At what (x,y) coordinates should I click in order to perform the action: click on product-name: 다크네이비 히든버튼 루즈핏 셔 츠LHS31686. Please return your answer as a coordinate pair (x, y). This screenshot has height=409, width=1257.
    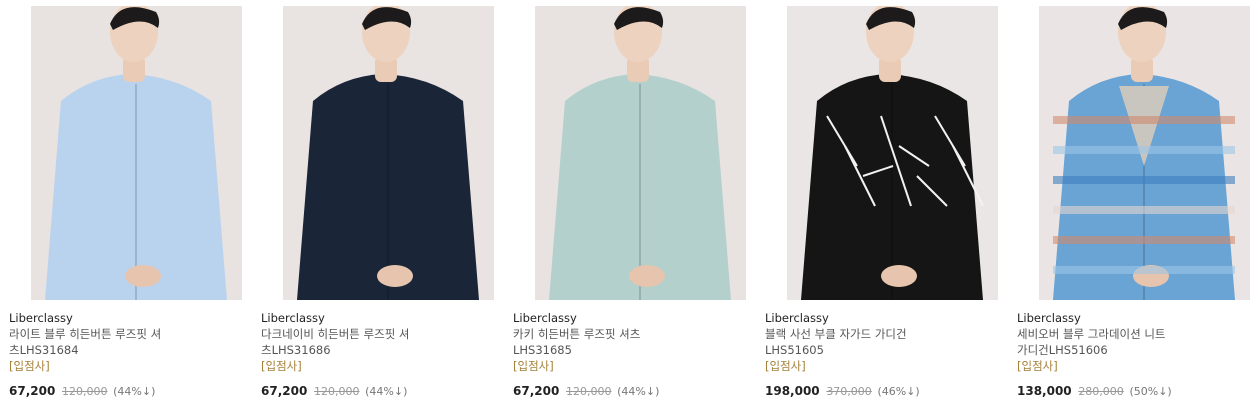
    Looking at the image, I should click on (377, 342).